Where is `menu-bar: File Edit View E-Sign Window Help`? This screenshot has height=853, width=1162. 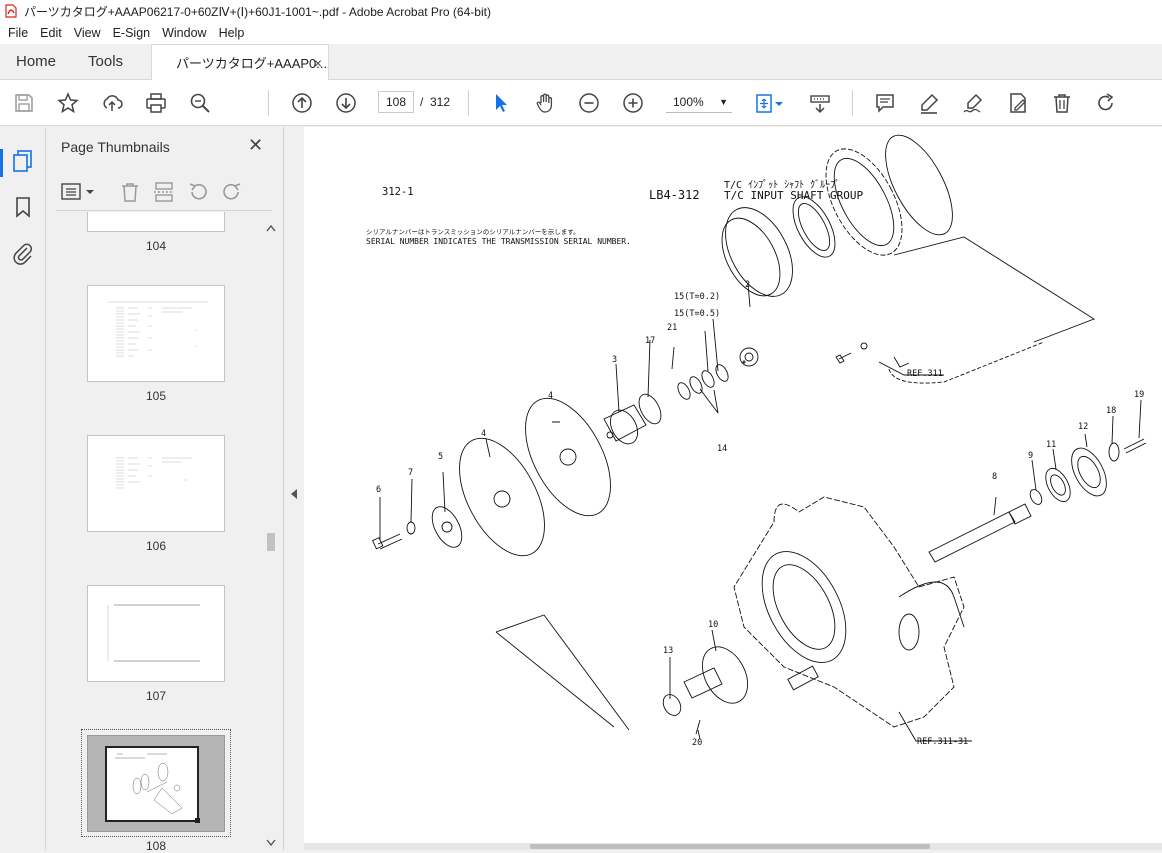 menu-bar: File Edit View E-Sign Window Help is located at coordinates (581, 33).